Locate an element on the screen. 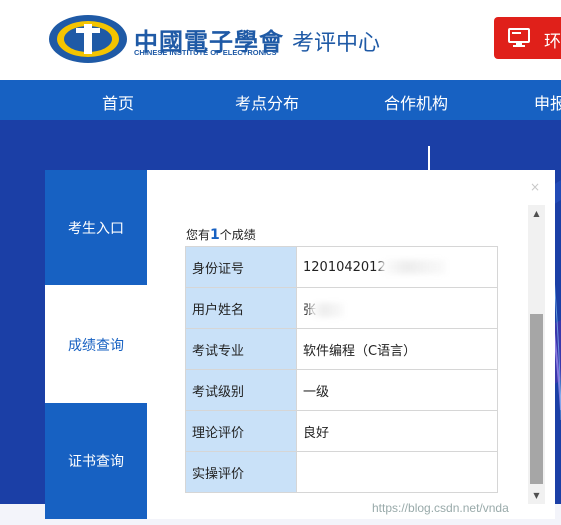 This screenshot has height=525, width=561. top-right-button: 环 is located at coordinates (527, 38).